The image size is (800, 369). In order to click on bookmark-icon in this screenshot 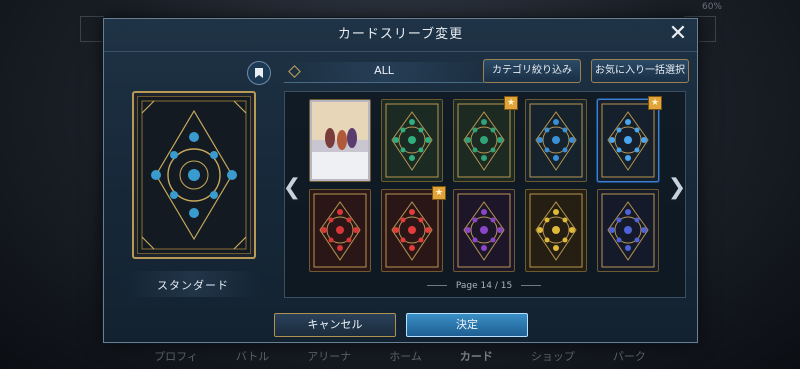, I will do `click(259, 73)`.